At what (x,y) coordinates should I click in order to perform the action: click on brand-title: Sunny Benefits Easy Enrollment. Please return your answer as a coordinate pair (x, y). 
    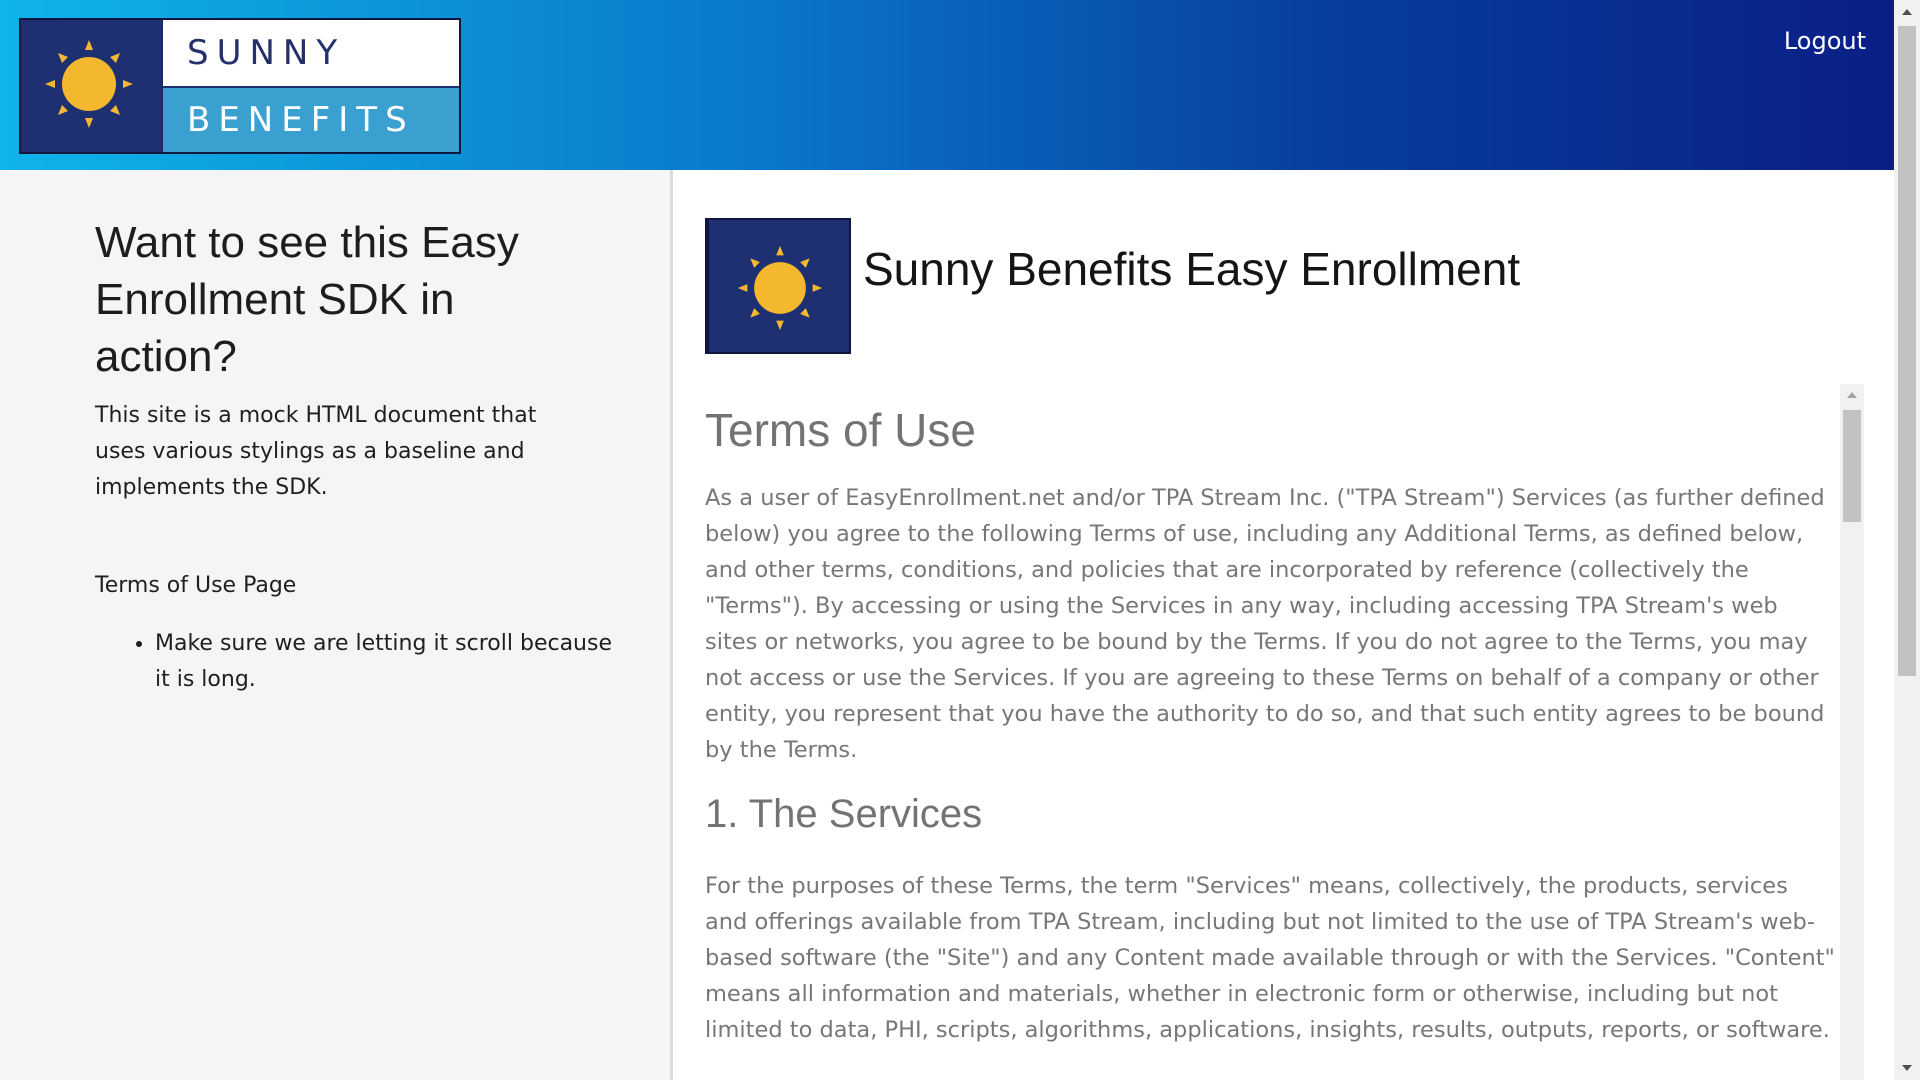
    Looking at the image, I should click on (1192, 269).